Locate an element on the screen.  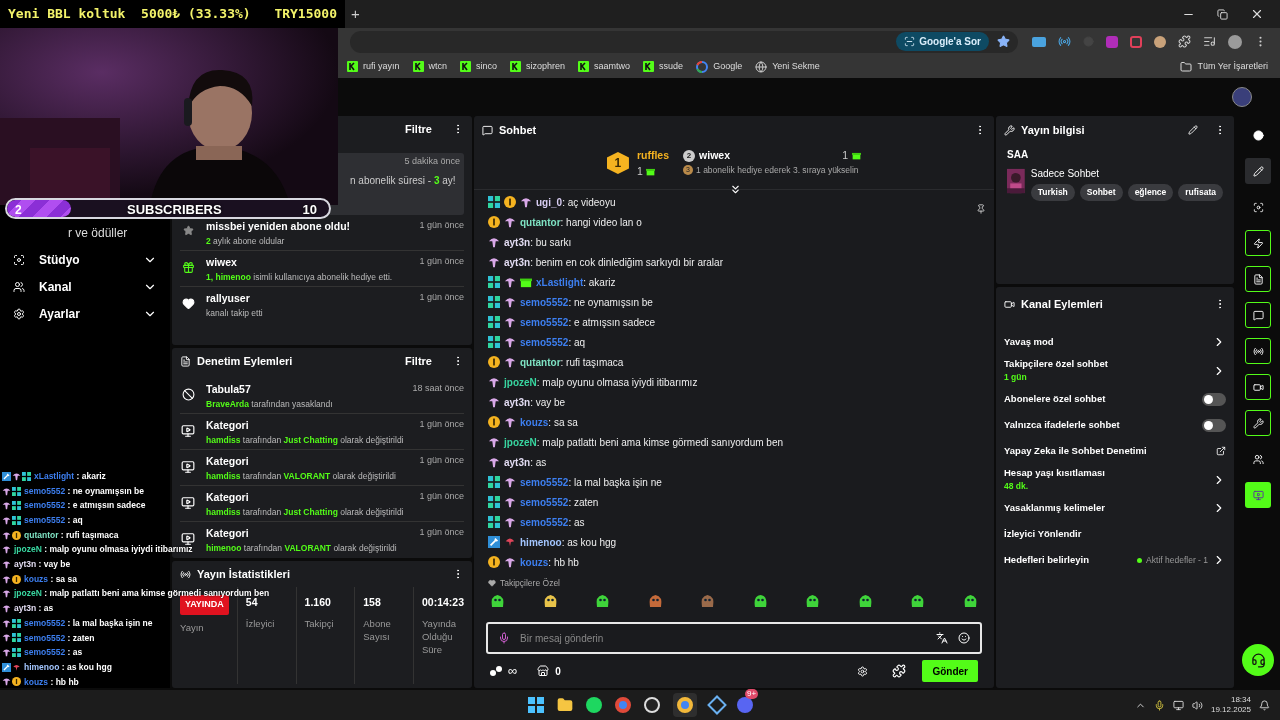
restore-icon is located at coordinates (1222, 14).